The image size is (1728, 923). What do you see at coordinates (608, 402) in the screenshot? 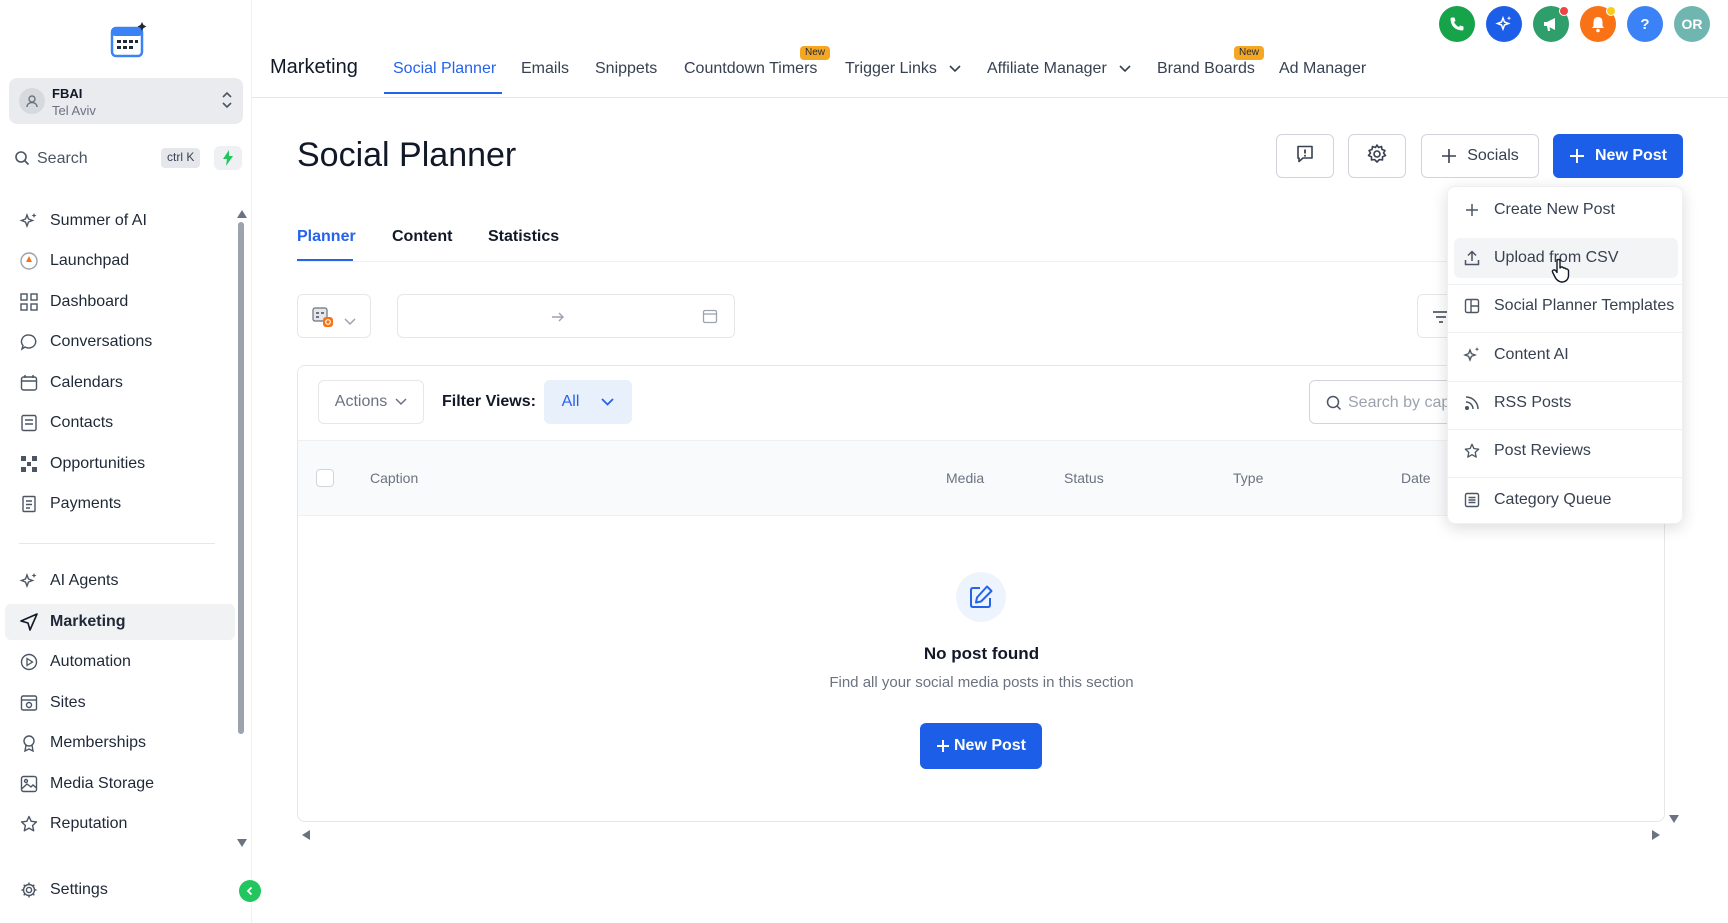
I see `chevron-down-icon` at bounding box center [608, 402].